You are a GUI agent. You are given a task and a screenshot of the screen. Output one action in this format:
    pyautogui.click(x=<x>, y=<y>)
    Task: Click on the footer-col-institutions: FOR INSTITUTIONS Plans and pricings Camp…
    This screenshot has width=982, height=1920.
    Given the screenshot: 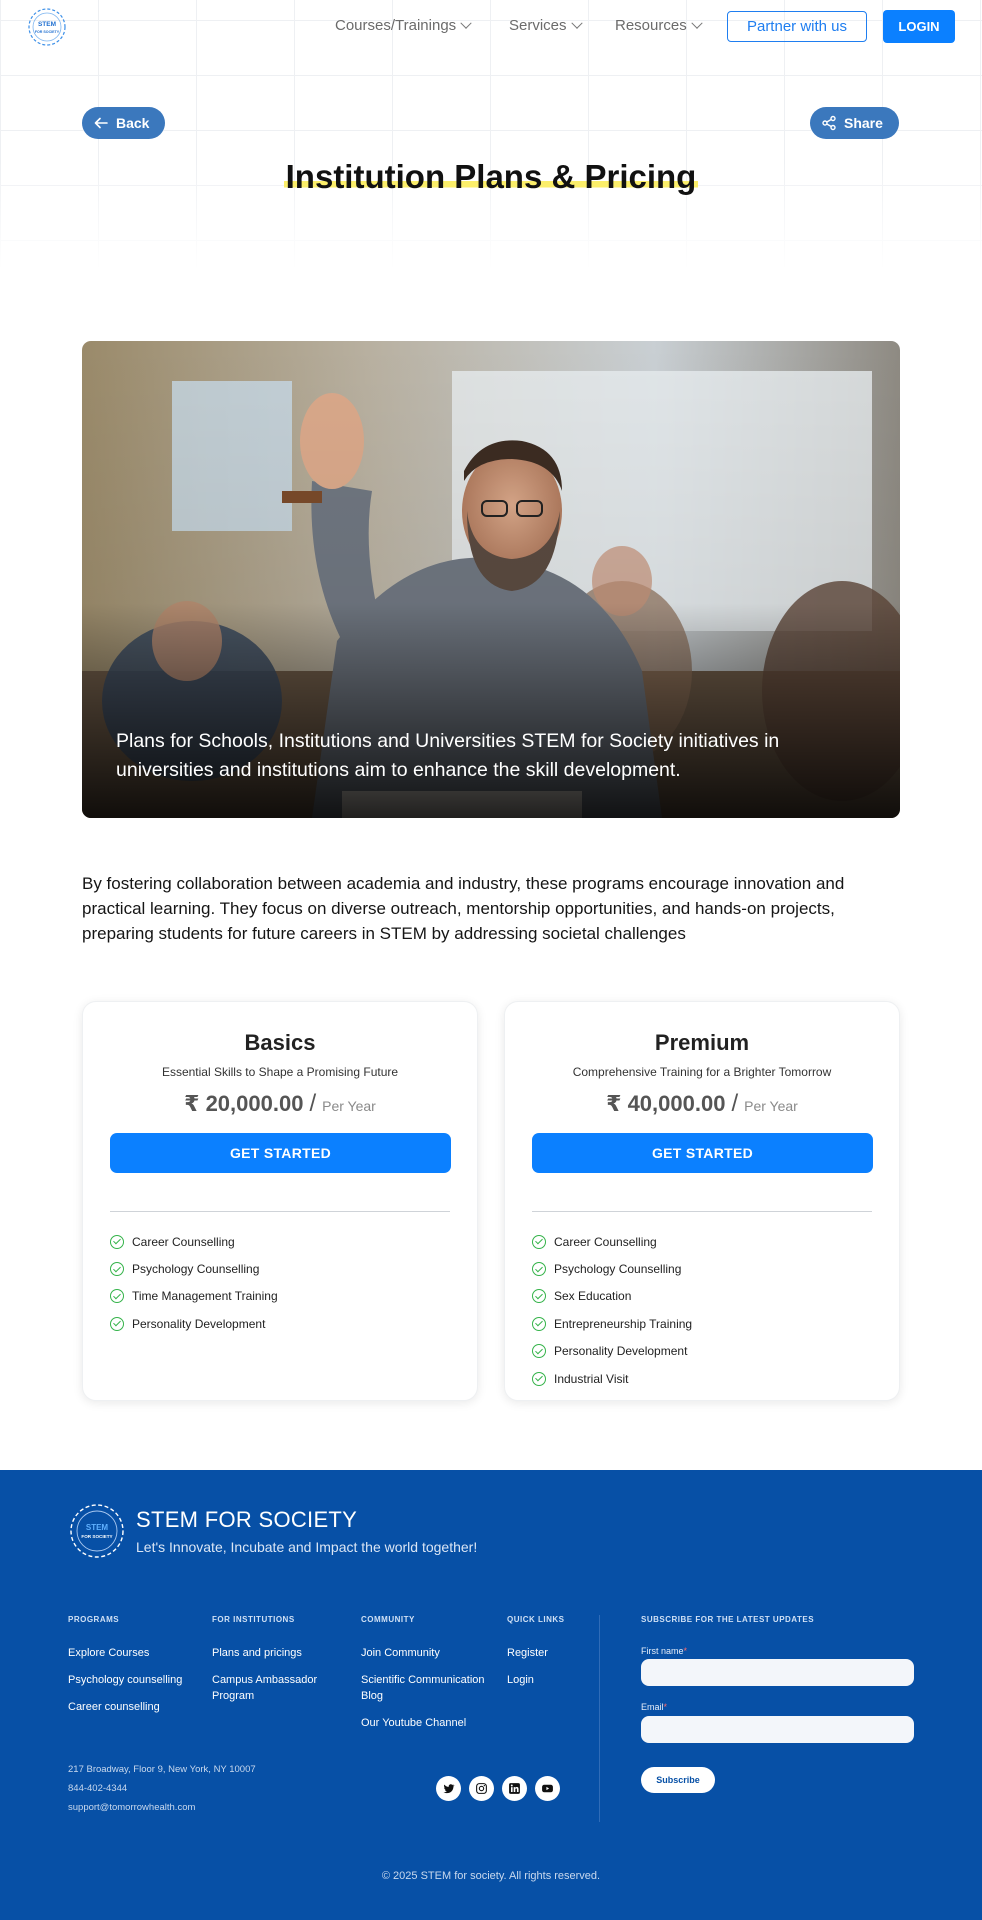 What is the action you would take?
    pyautogui.click(x=274, y=1665)
    